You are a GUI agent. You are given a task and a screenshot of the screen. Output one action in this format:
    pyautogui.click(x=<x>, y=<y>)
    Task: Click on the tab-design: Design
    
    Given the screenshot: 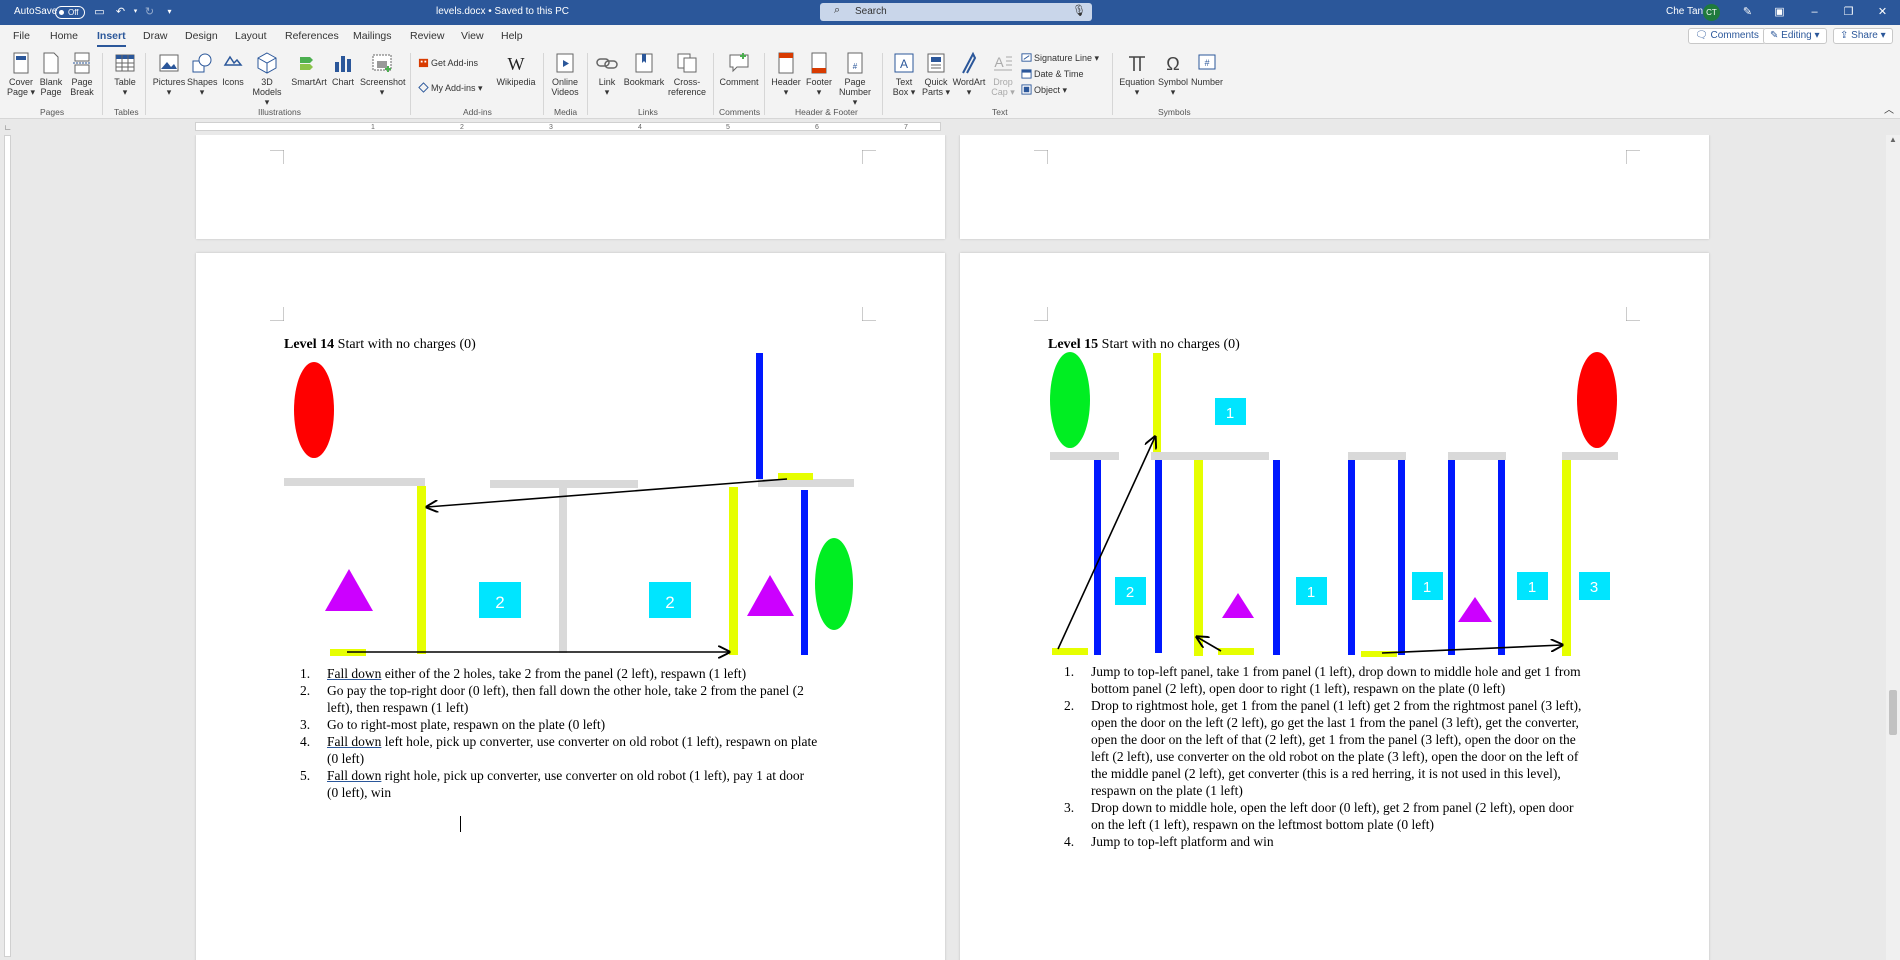 What is the action you would take?
    pyautogui.click(x=201, y=36)
    